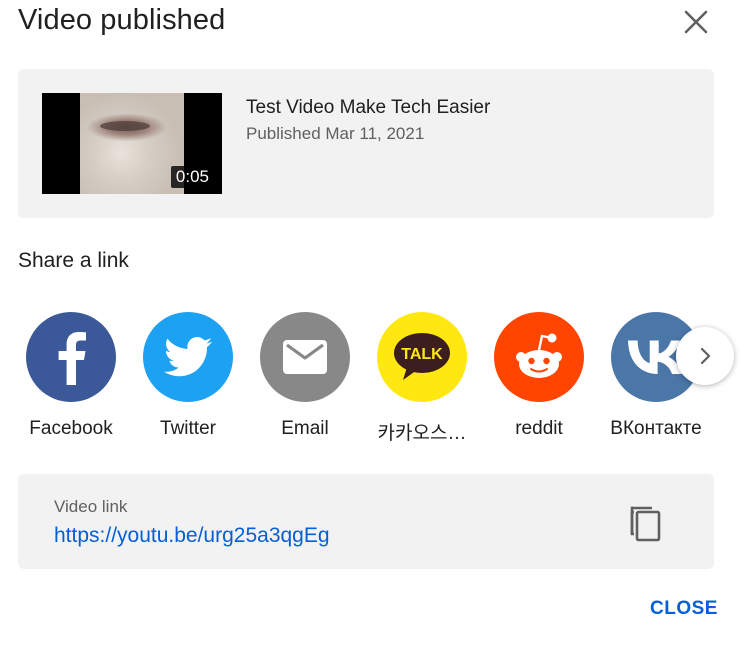 This screenshot has width=748, height=647. I want to click on thumbnail-detail, so click(125, 126).